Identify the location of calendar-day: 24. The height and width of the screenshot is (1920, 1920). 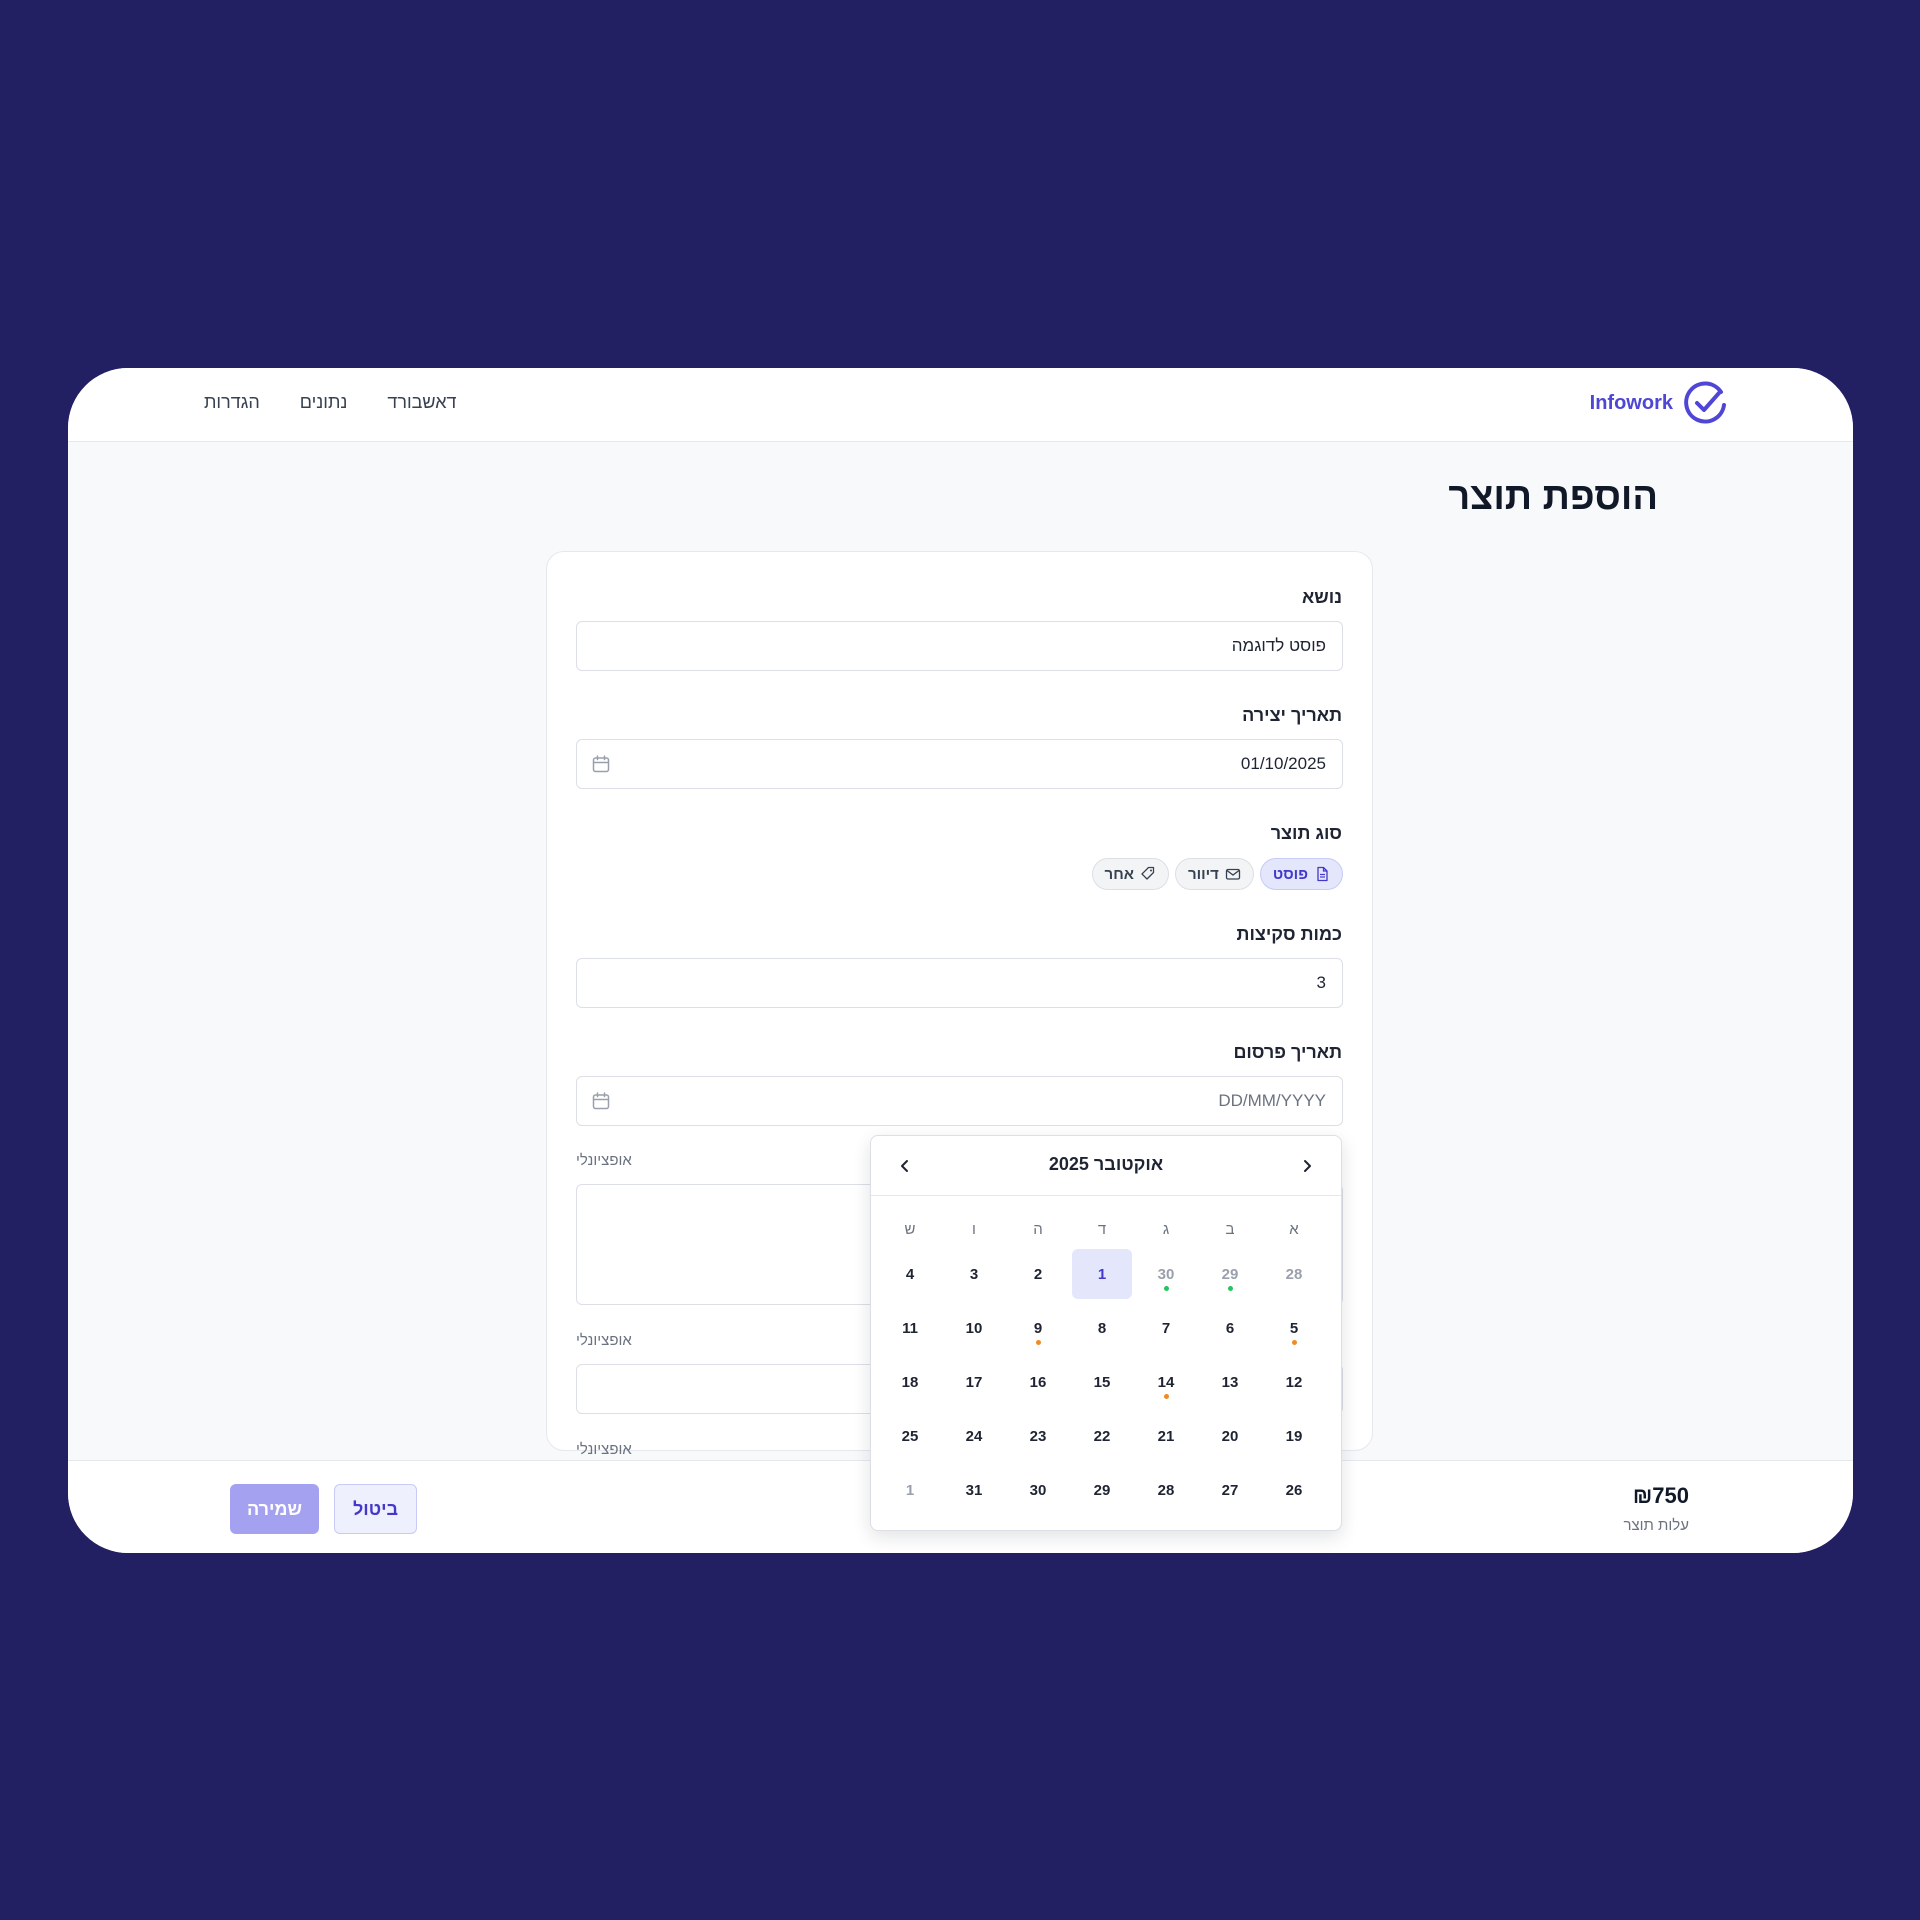
(974, 1436).